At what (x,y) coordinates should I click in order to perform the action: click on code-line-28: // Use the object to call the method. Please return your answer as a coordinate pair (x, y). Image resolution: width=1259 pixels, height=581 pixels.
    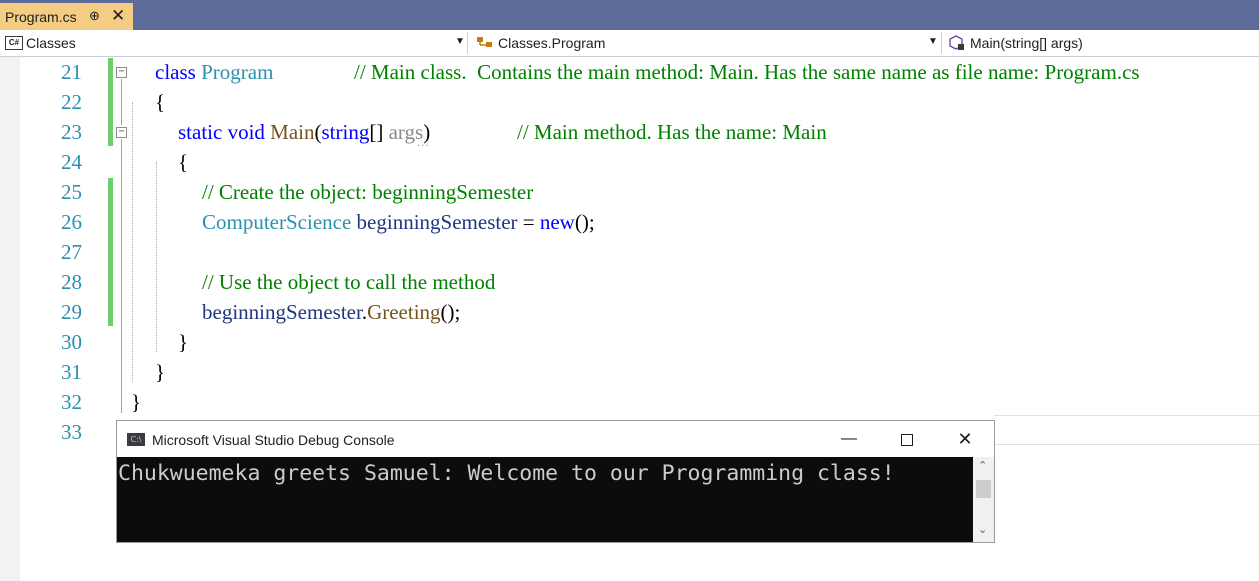
    Looking at the image, I should click on (349, 282).